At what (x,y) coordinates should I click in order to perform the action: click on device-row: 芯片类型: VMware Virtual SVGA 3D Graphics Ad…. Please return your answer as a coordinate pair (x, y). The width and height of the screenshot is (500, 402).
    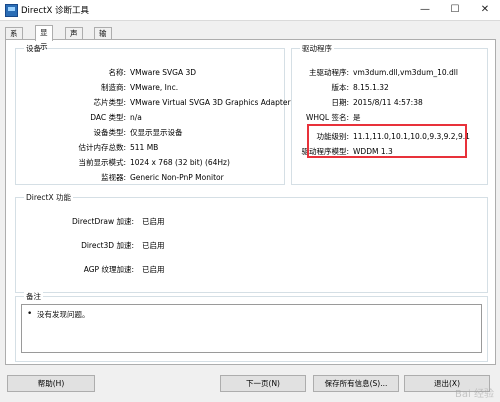
    Looking at the image, I should click on (153, 103).